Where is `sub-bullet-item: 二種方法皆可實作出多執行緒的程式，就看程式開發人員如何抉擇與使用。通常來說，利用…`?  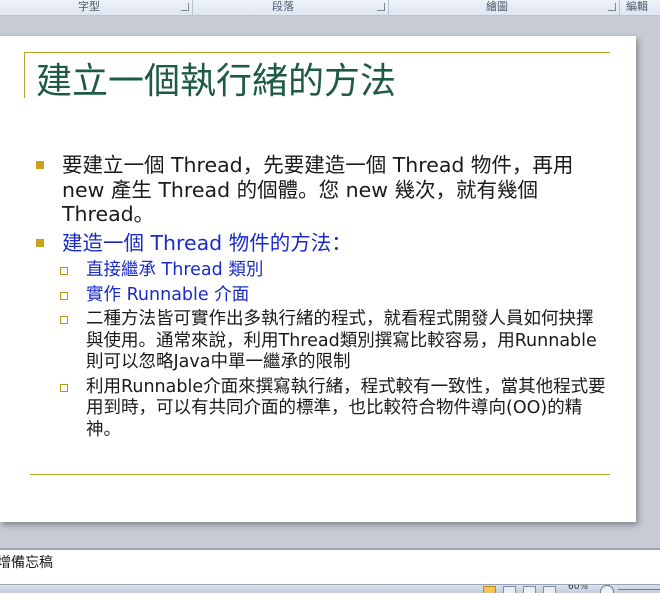 sub-bullet-item: 二種方法皆可實作出多執行緒的程式，就看程式開發人員如何抉擇與使用。通常來說，利用… is located at coordinates (321, 341).